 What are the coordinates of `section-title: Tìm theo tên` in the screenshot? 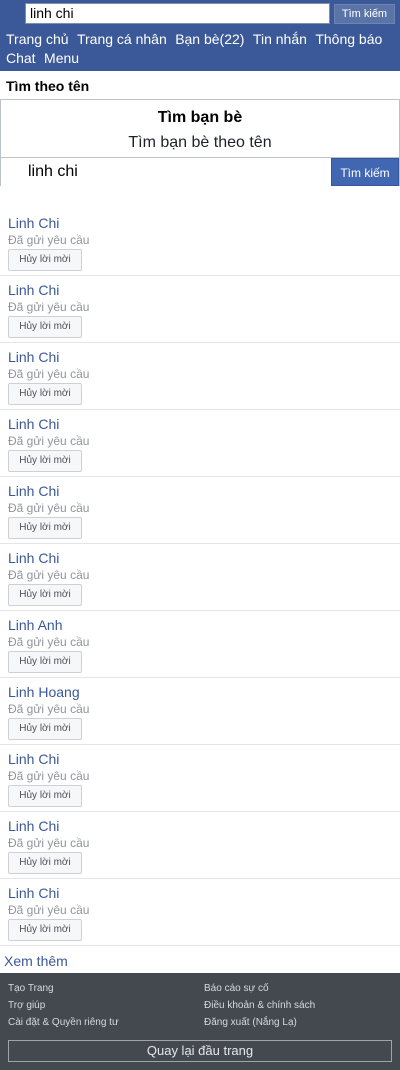 It's located at (48, 86).